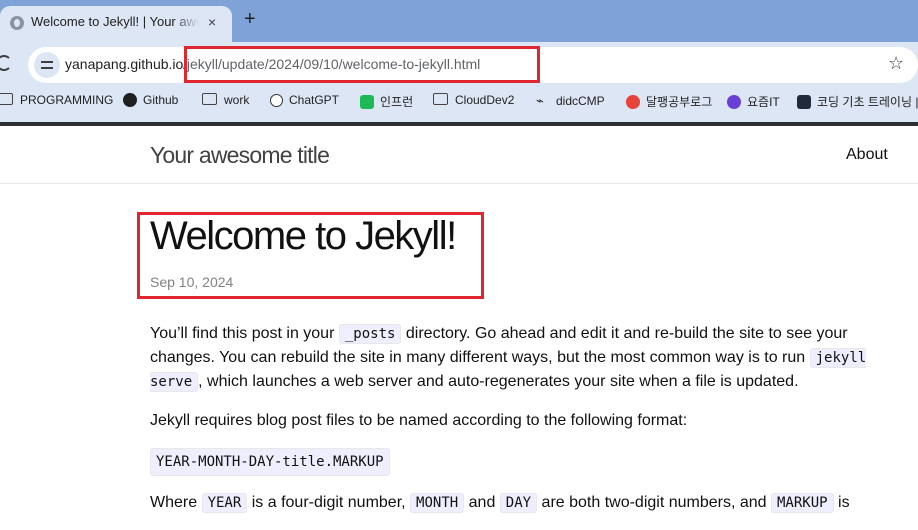  What do you see at coordinates (367, 102) in the screenshot?
I see `inflearn-icon` at bounding box center [367, 102].